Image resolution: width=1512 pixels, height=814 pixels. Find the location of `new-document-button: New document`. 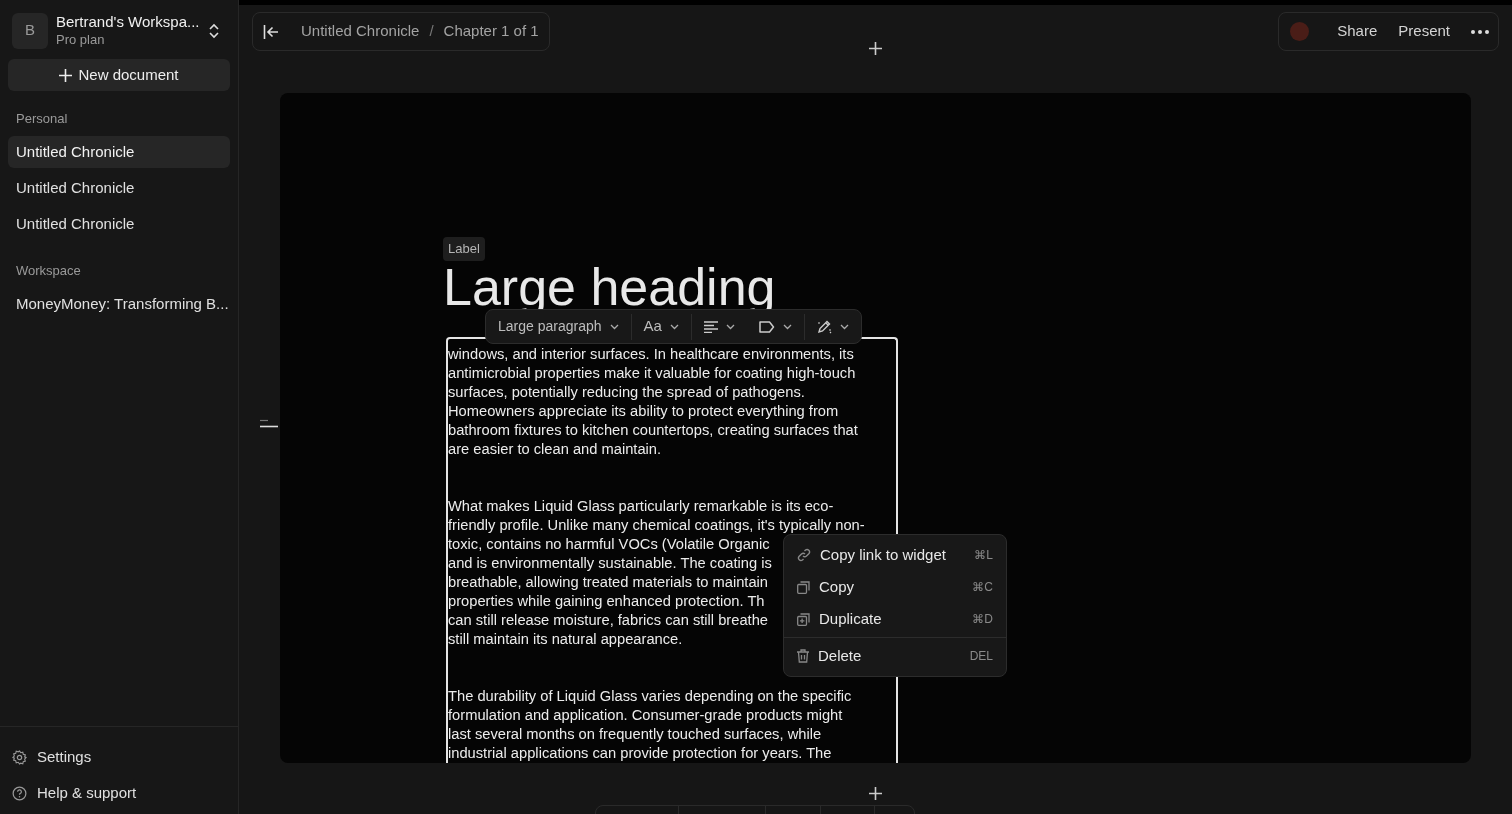

new-document-button: New document is located at coordinates (119, 75).